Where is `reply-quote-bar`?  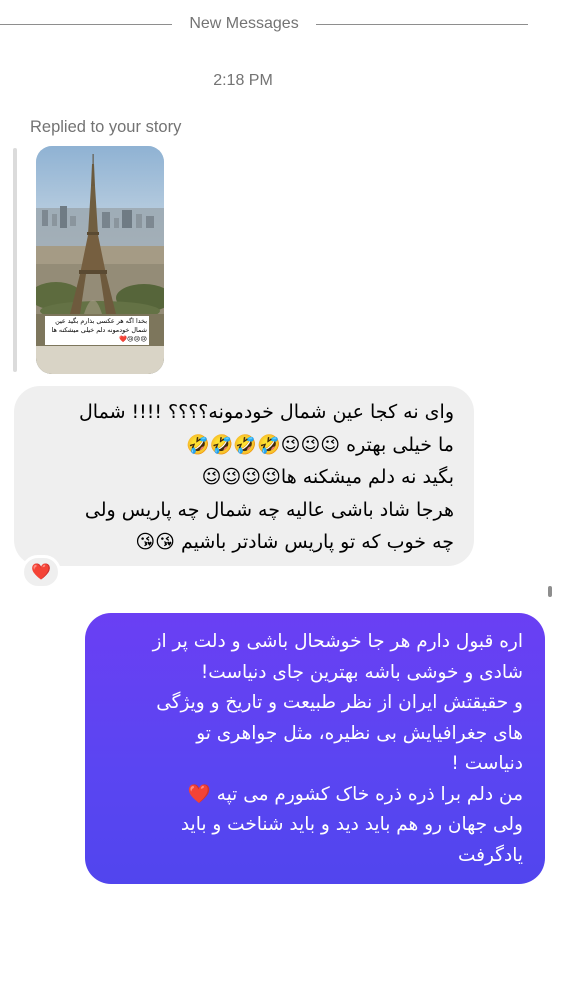 reply-quote-bar is located at coordinates (15, 260).